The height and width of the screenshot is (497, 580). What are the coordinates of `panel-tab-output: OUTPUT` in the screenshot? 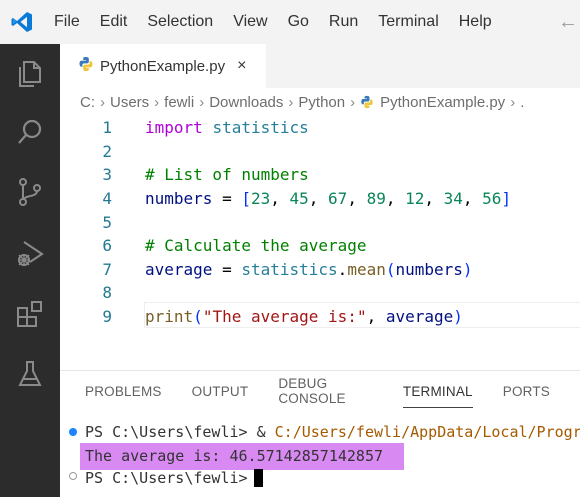 It's located at (220, 391).